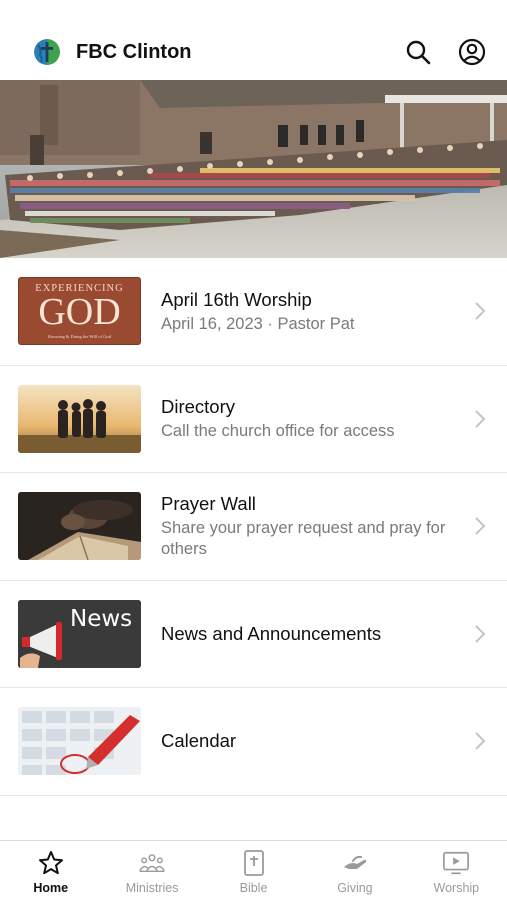  I want to click on tab-worship: Worship, so click(456, 870).